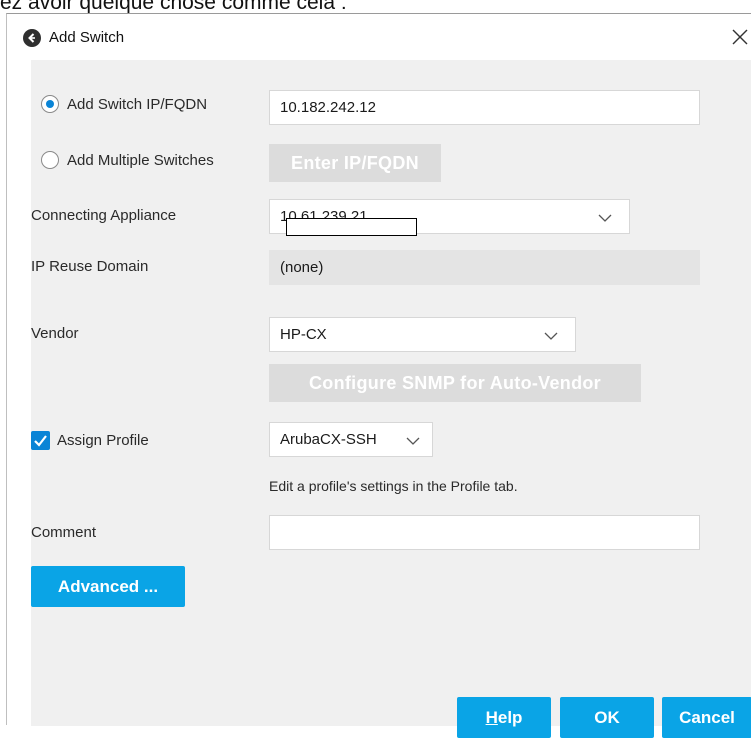 The width and height of the screenshot is (751, 738). What do you see at coordinates (50, 104) in the screenshot?
I see `add-single-switch-radio` at bounding box center [50, 104].